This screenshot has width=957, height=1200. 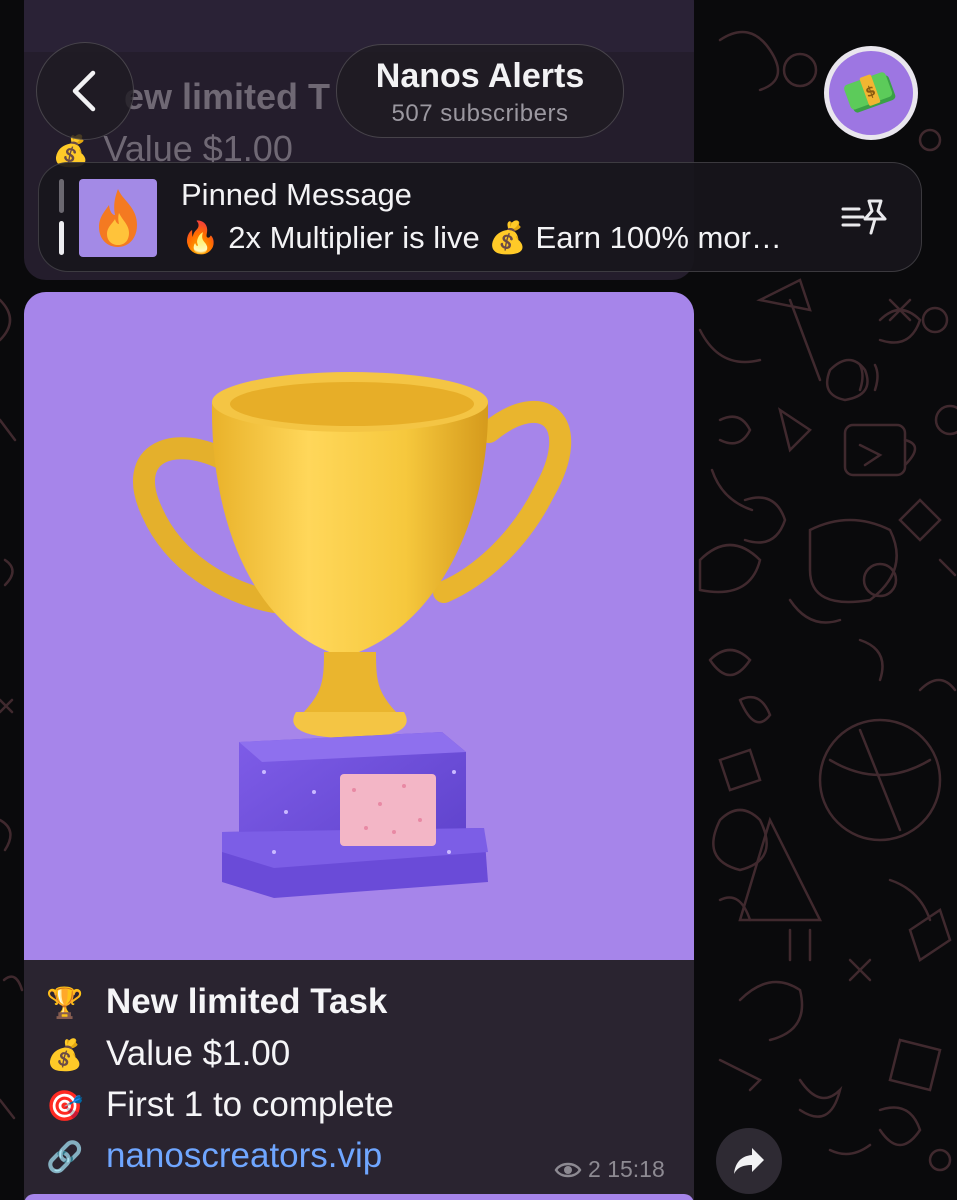 What do you see at coordinates (359, 1197) in the screenshot?
I see `next-message-bubble-edge` at bounding box center [359, 1197].